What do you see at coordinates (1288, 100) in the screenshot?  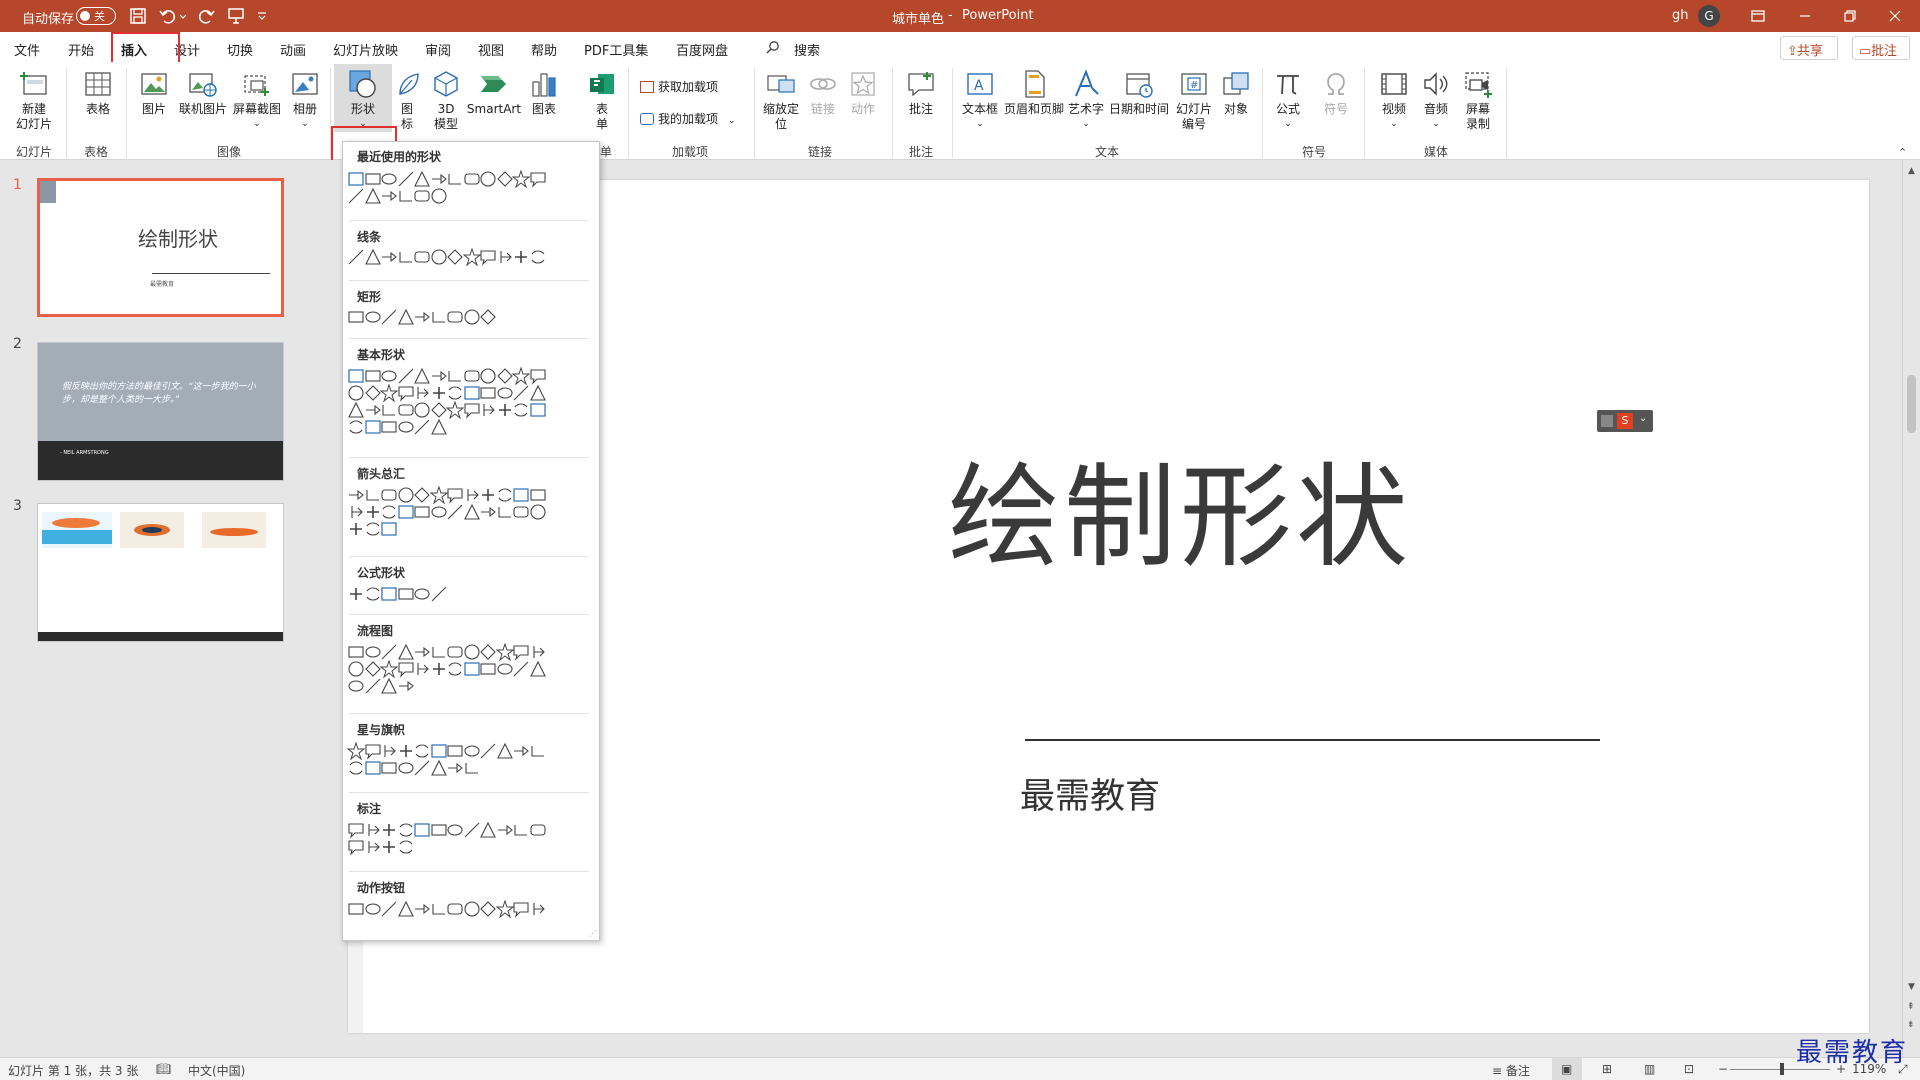 I see `equation-button: 公式 ⌄` at bounding box center [1288, 100].